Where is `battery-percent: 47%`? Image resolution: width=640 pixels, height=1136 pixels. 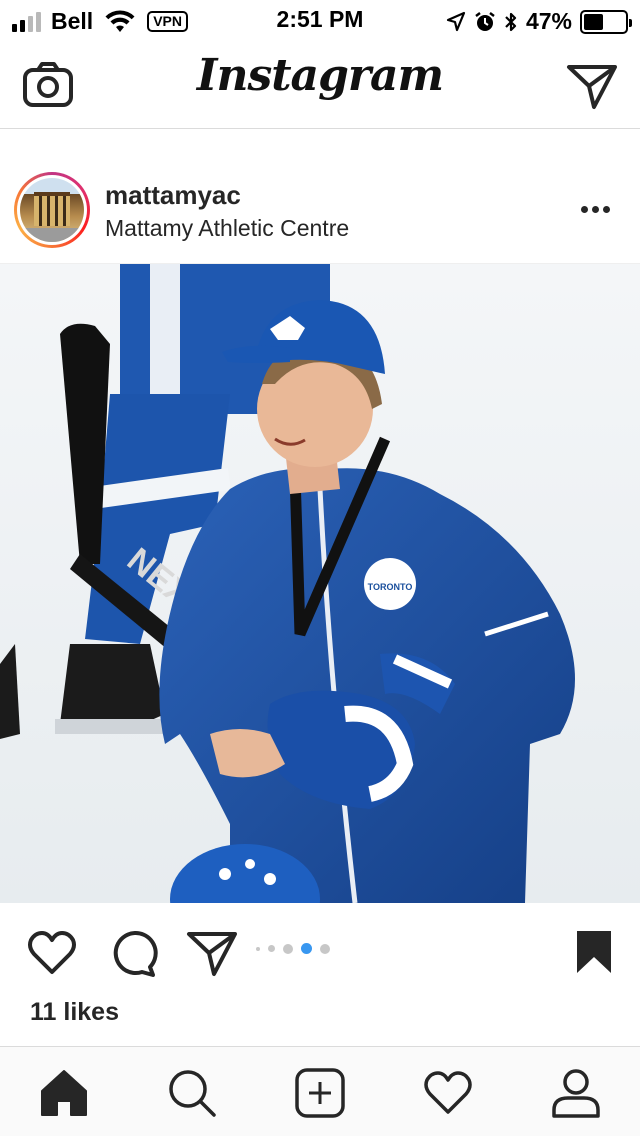
battery-percent: 47% is located at coordinates (548, 21).